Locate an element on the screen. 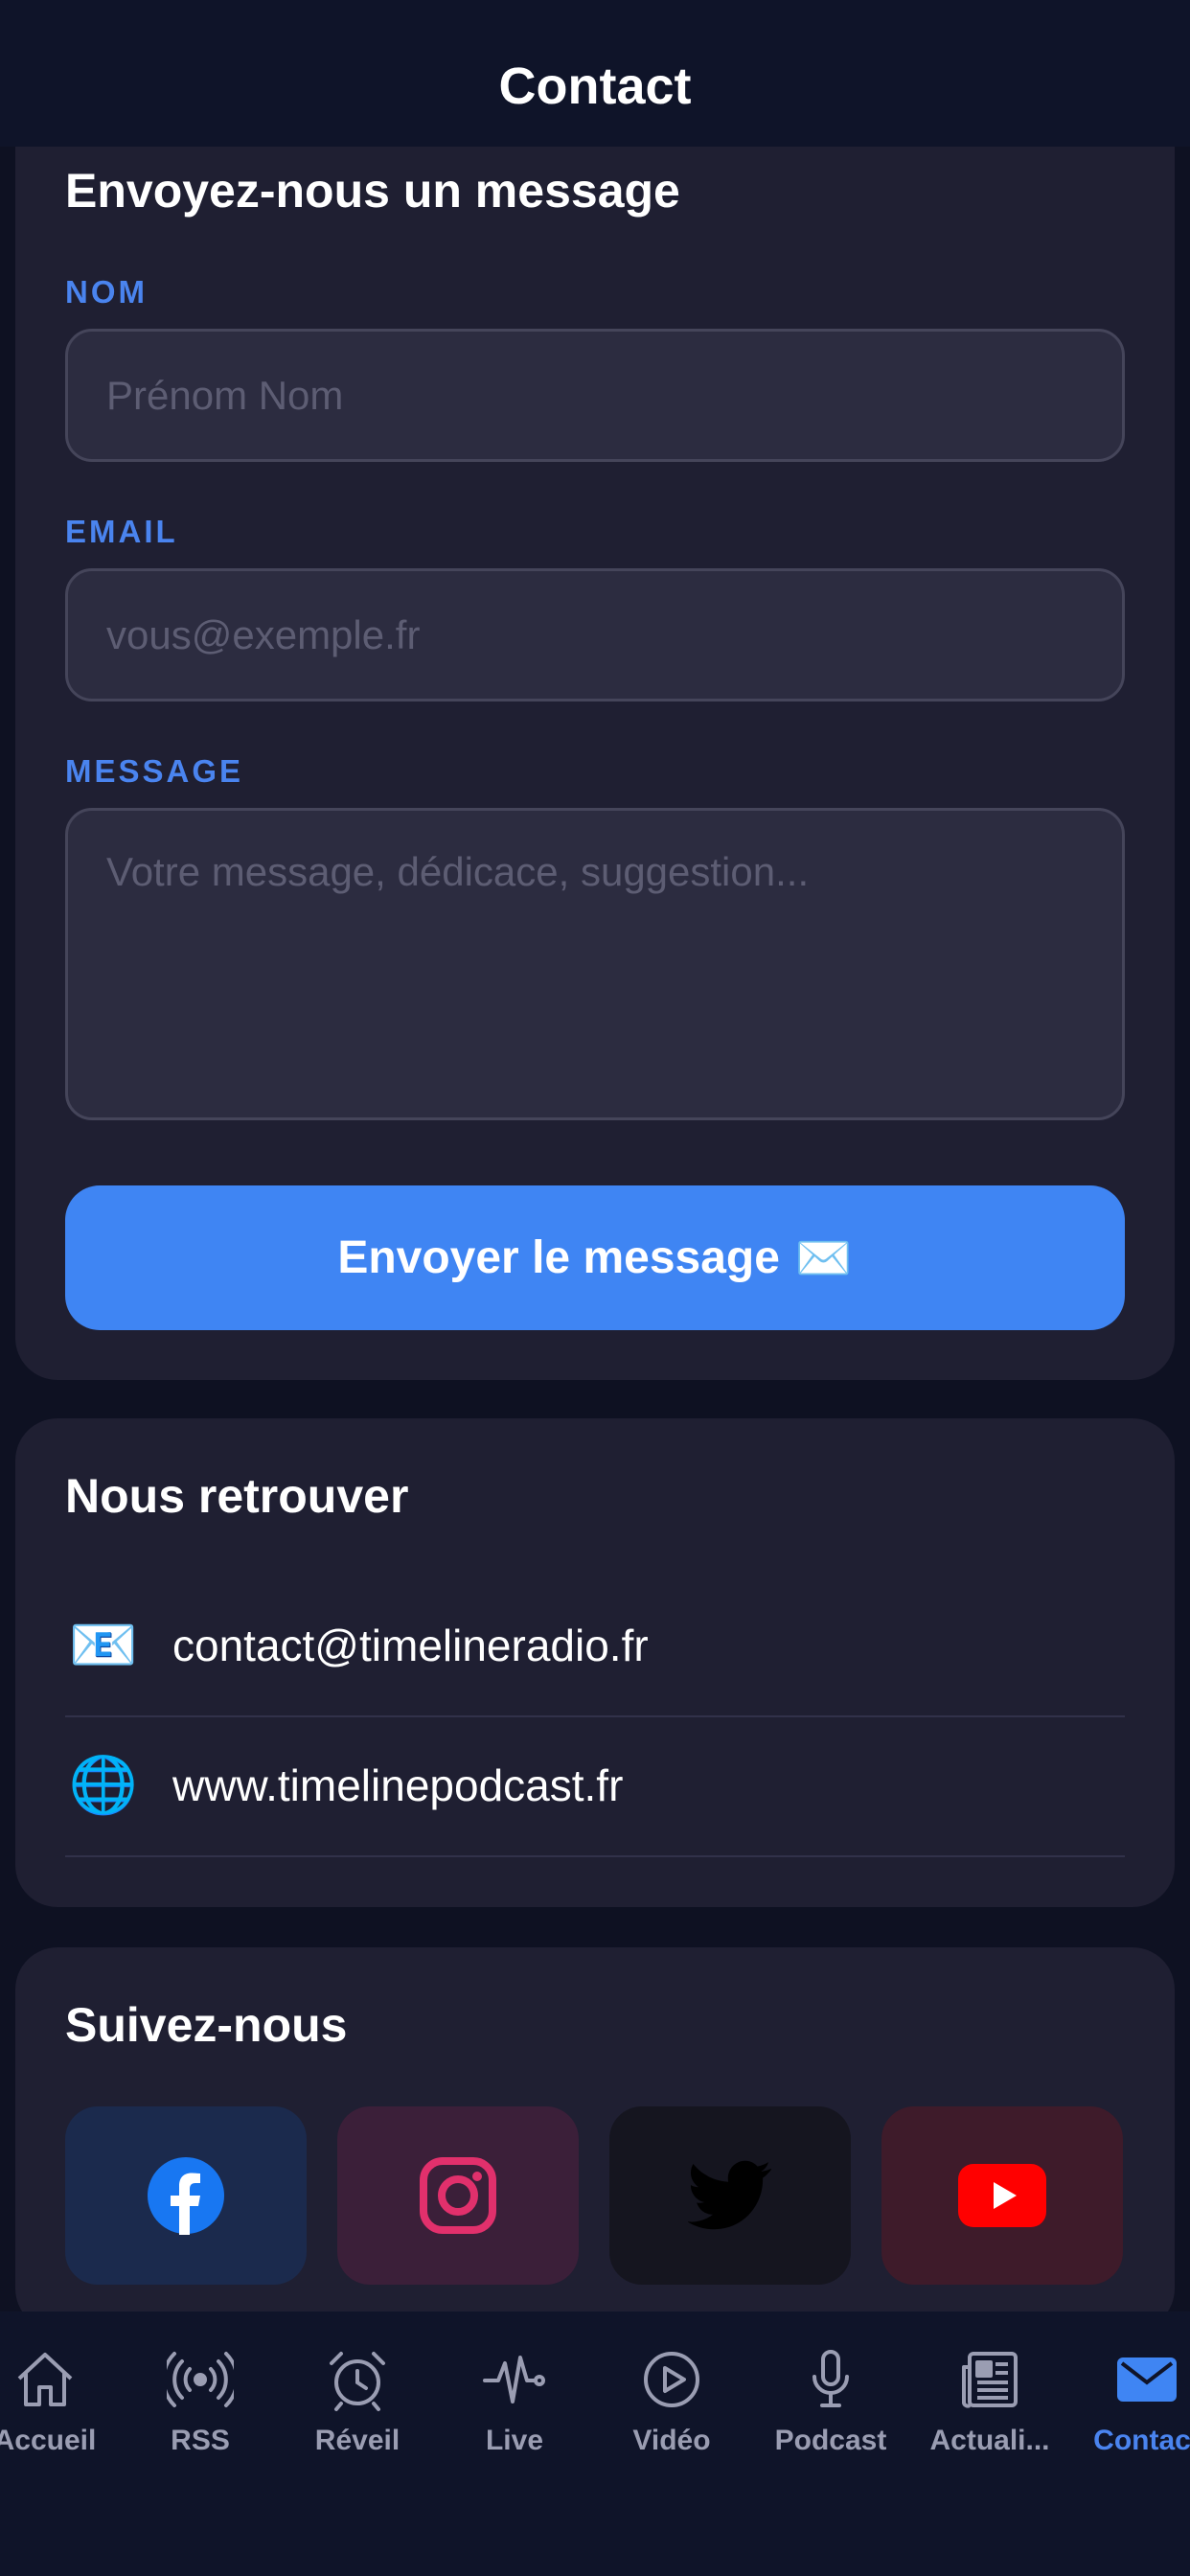 The image size is (1190, 2576). tab-live: Live is located at coordinates (514, 2413).